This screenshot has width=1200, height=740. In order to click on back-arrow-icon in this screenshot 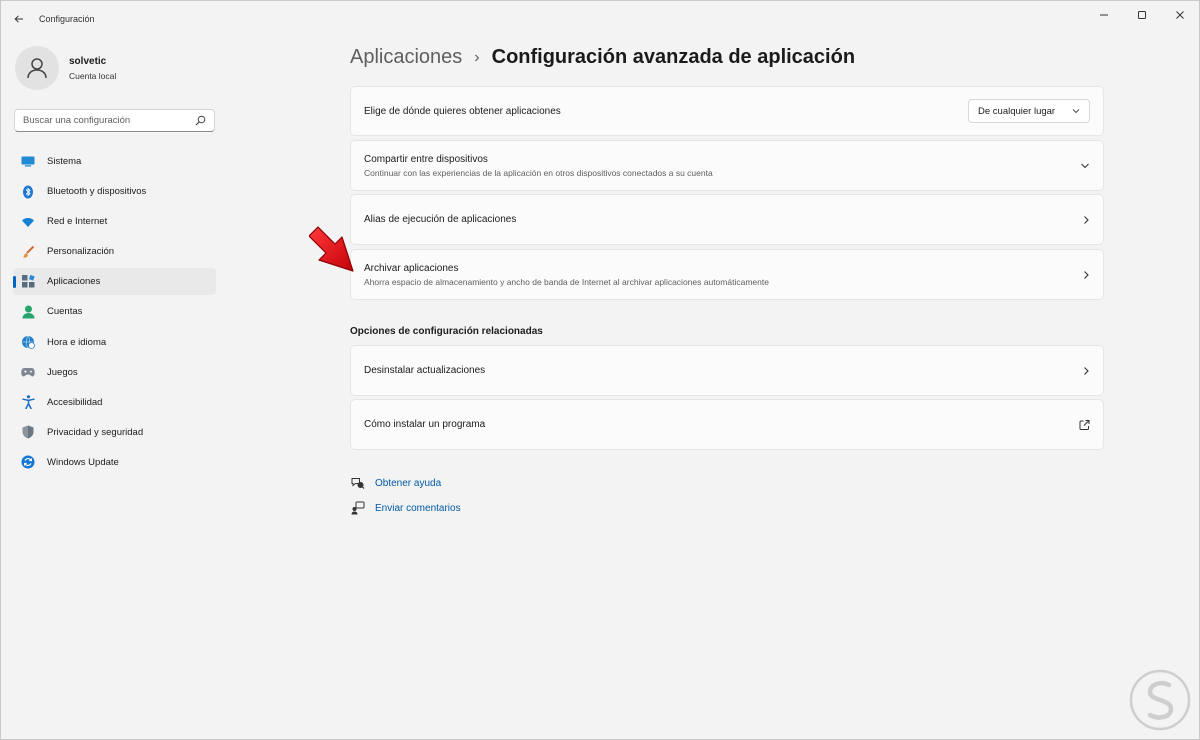, I will do `click(18, 19)`.